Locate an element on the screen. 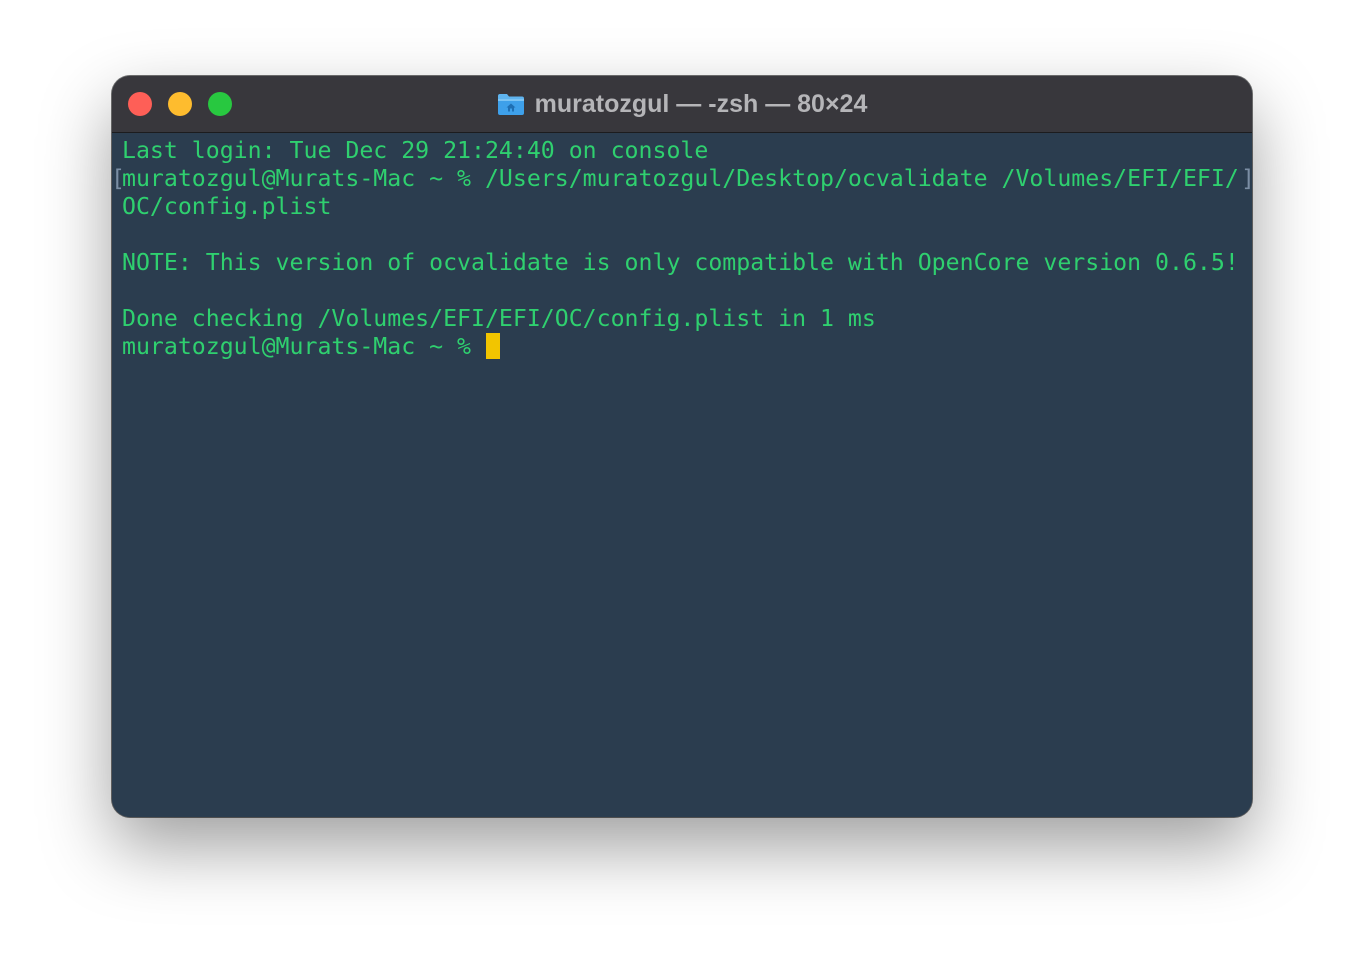 The image size is (1364, 966). terminal-line-command-continued: OC/config.plist is located at coordinates (227, 206).